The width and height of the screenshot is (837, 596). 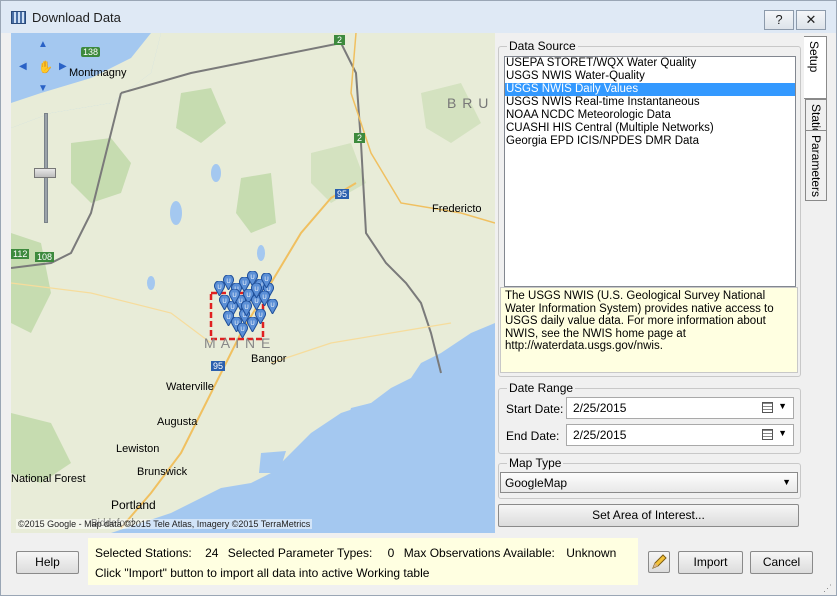 What do you see at coordinates (650, 76) in the screenshot?
I see `data-source-item: USGS NWIS Water-Quality` at bounding box center [650, 76].